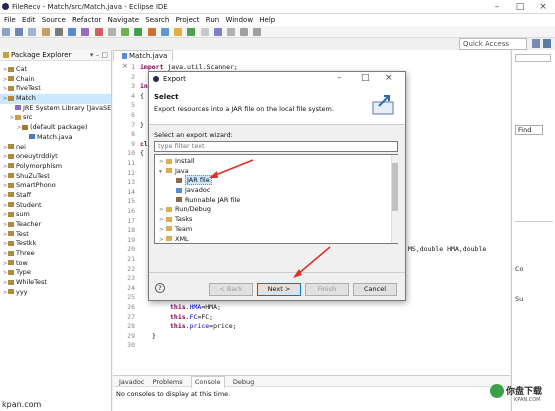  Describe the element at coordinates (204, 32) in the screenshot. I see `open-type-icon` at that location.